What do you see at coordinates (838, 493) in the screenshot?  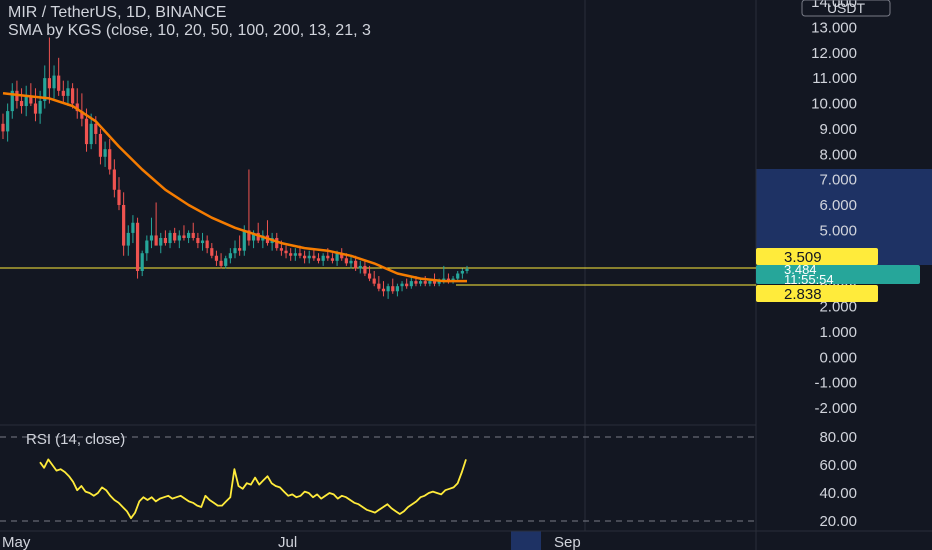 I see `rsi-tick-label: 40.00` at bounding box center [838, 493].